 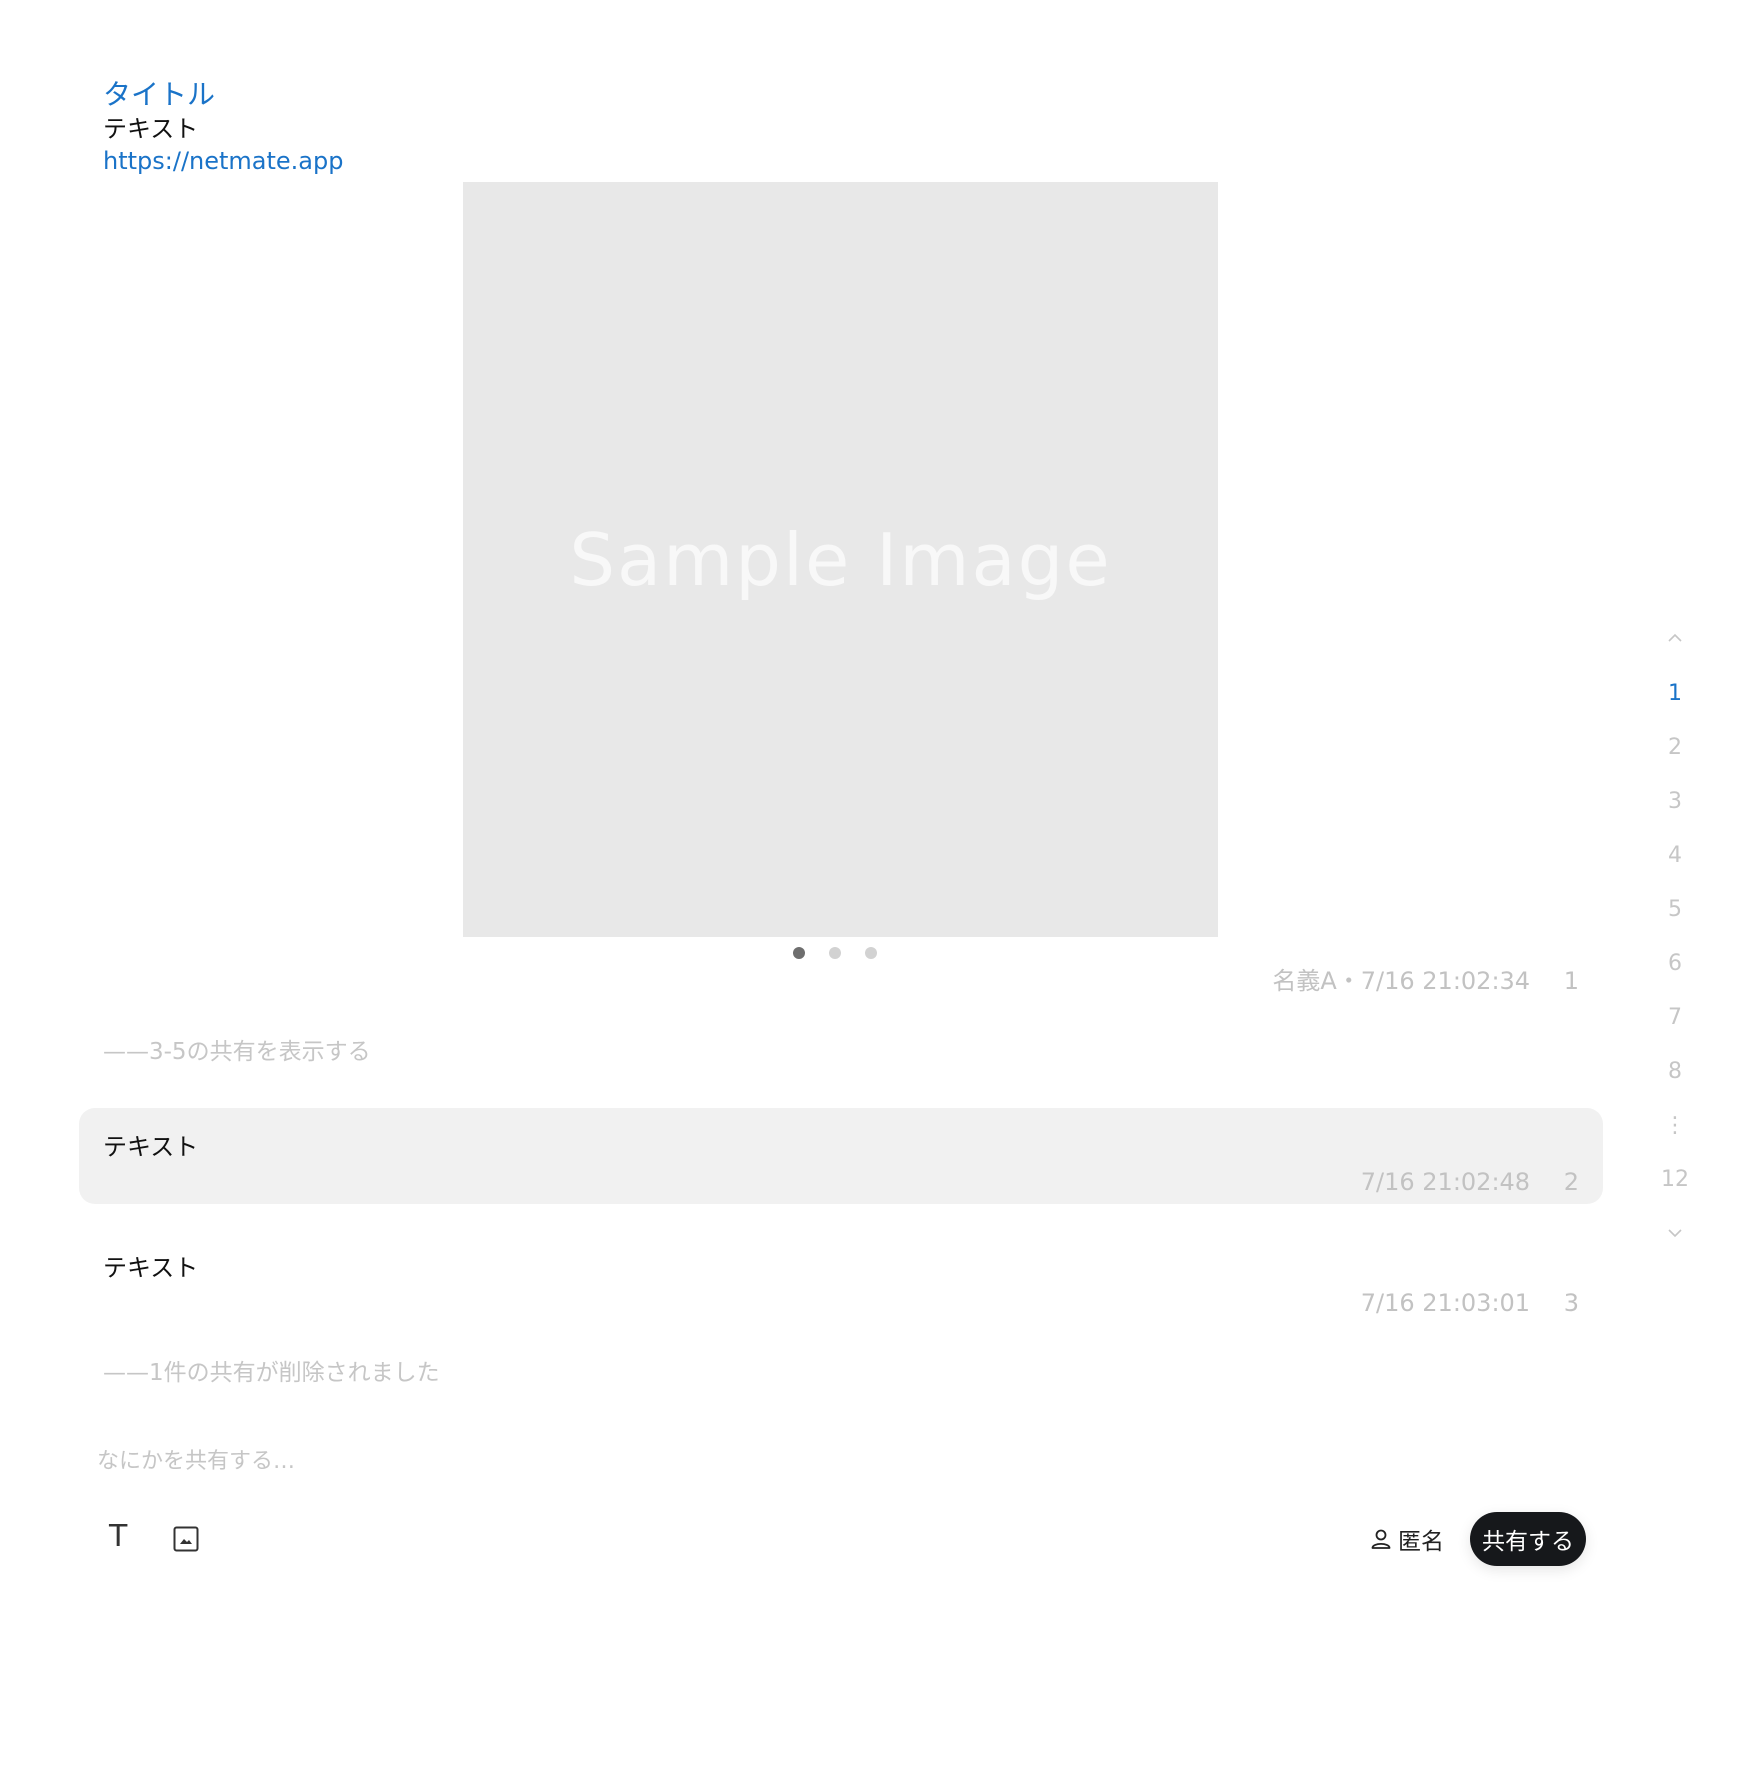 I want to click on post-3-text: テキスト, so click(x=151, y=1268).